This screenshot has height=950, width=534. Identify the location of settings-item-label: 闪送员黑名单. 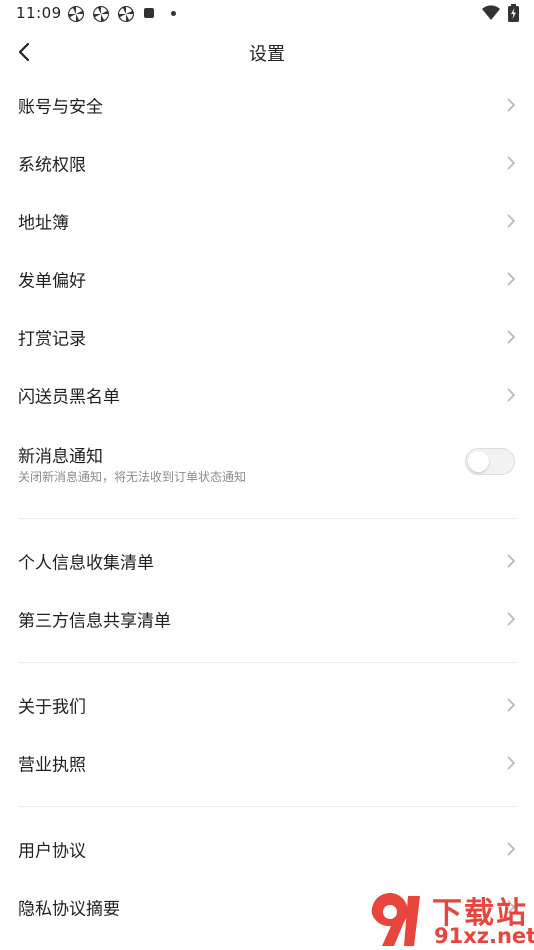
(69, 397).